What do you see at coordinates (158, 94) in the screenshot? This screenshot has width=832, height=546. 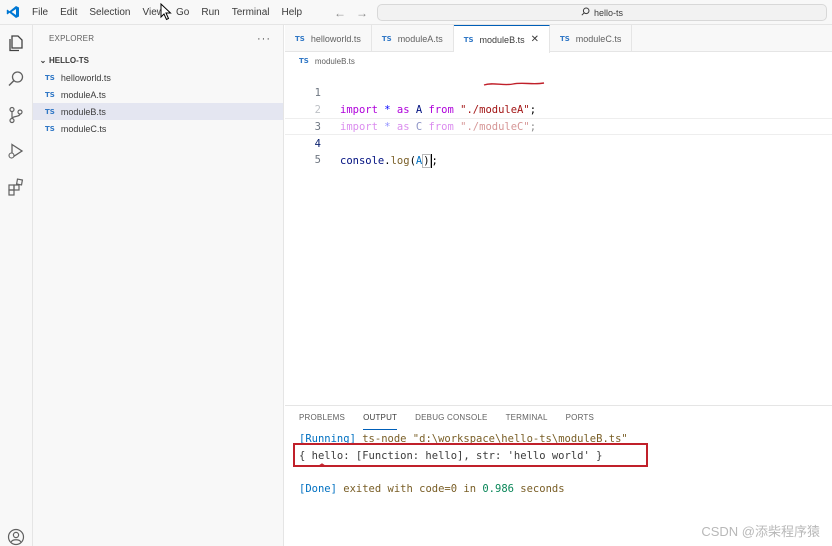 I see `file-item-moduleA: TS moduleA.ts` at bounding box center [158, 94].